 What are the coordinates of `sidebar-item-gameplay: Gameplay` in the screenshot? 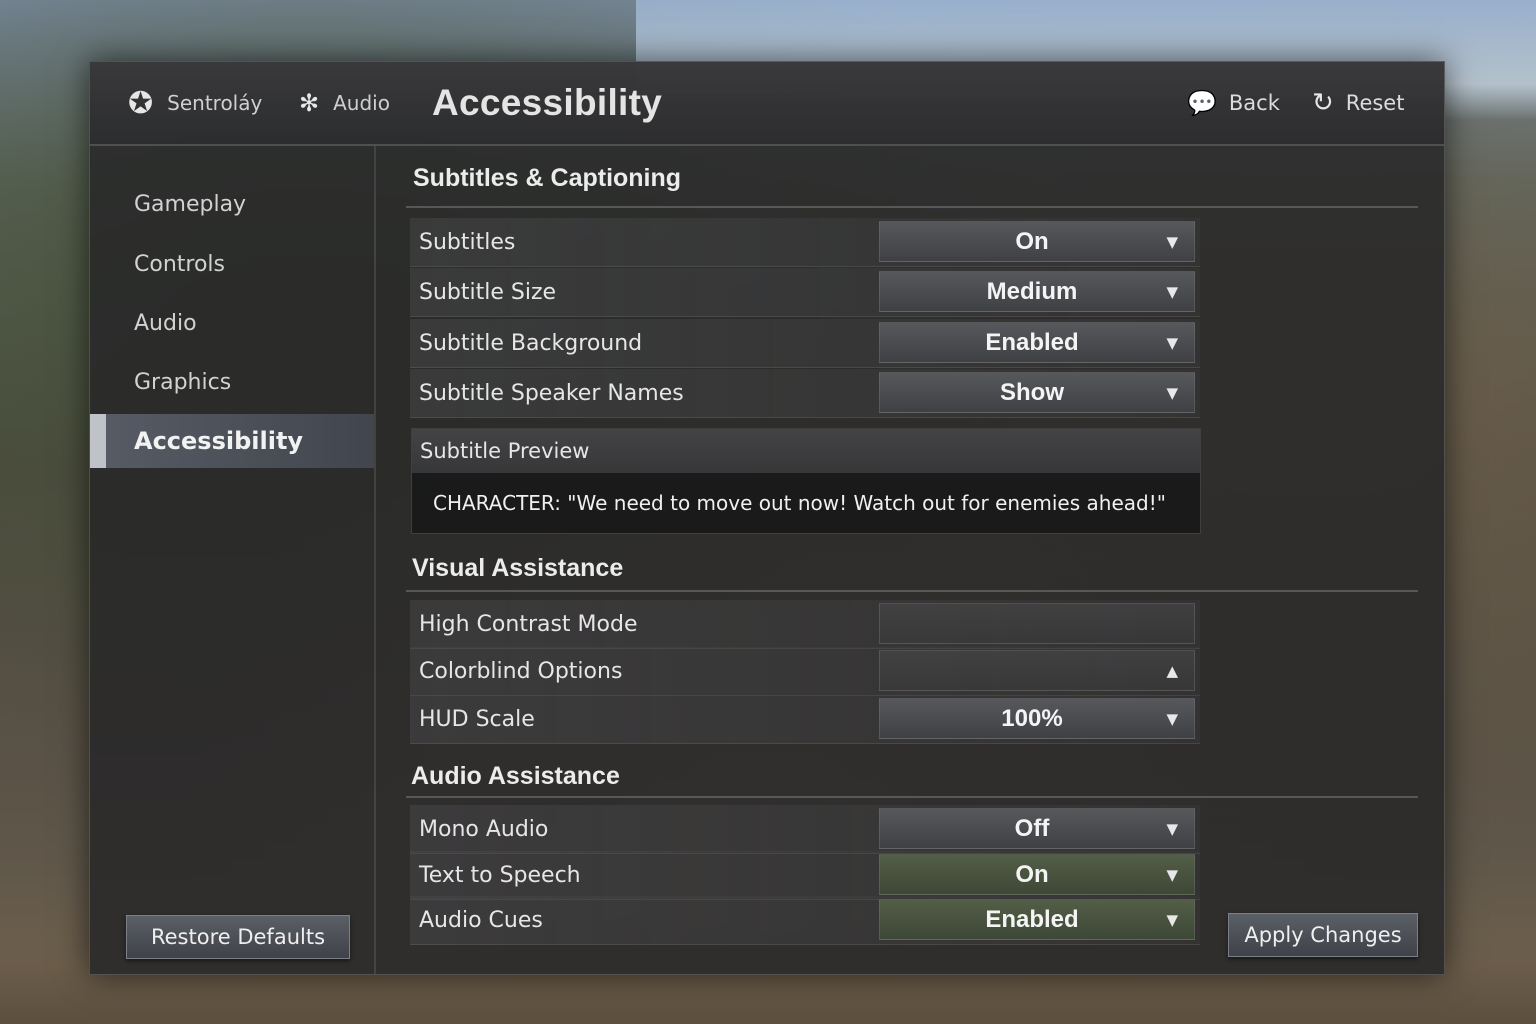 It's located at (232, 204).